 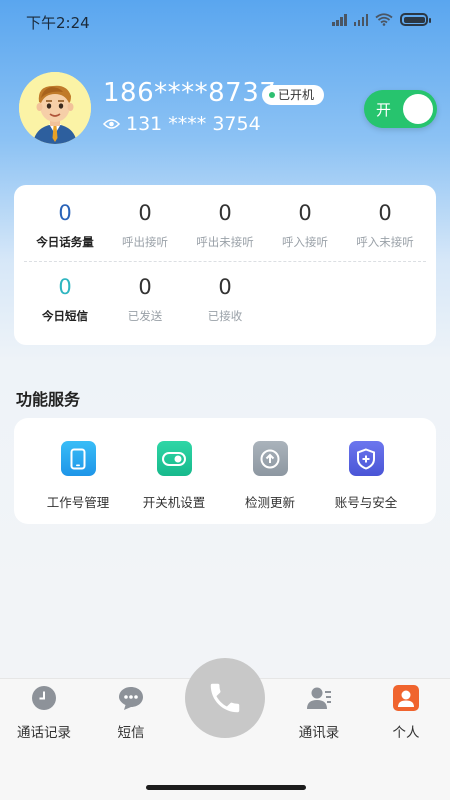 I want to click on divider, so click(x=225, y=261).